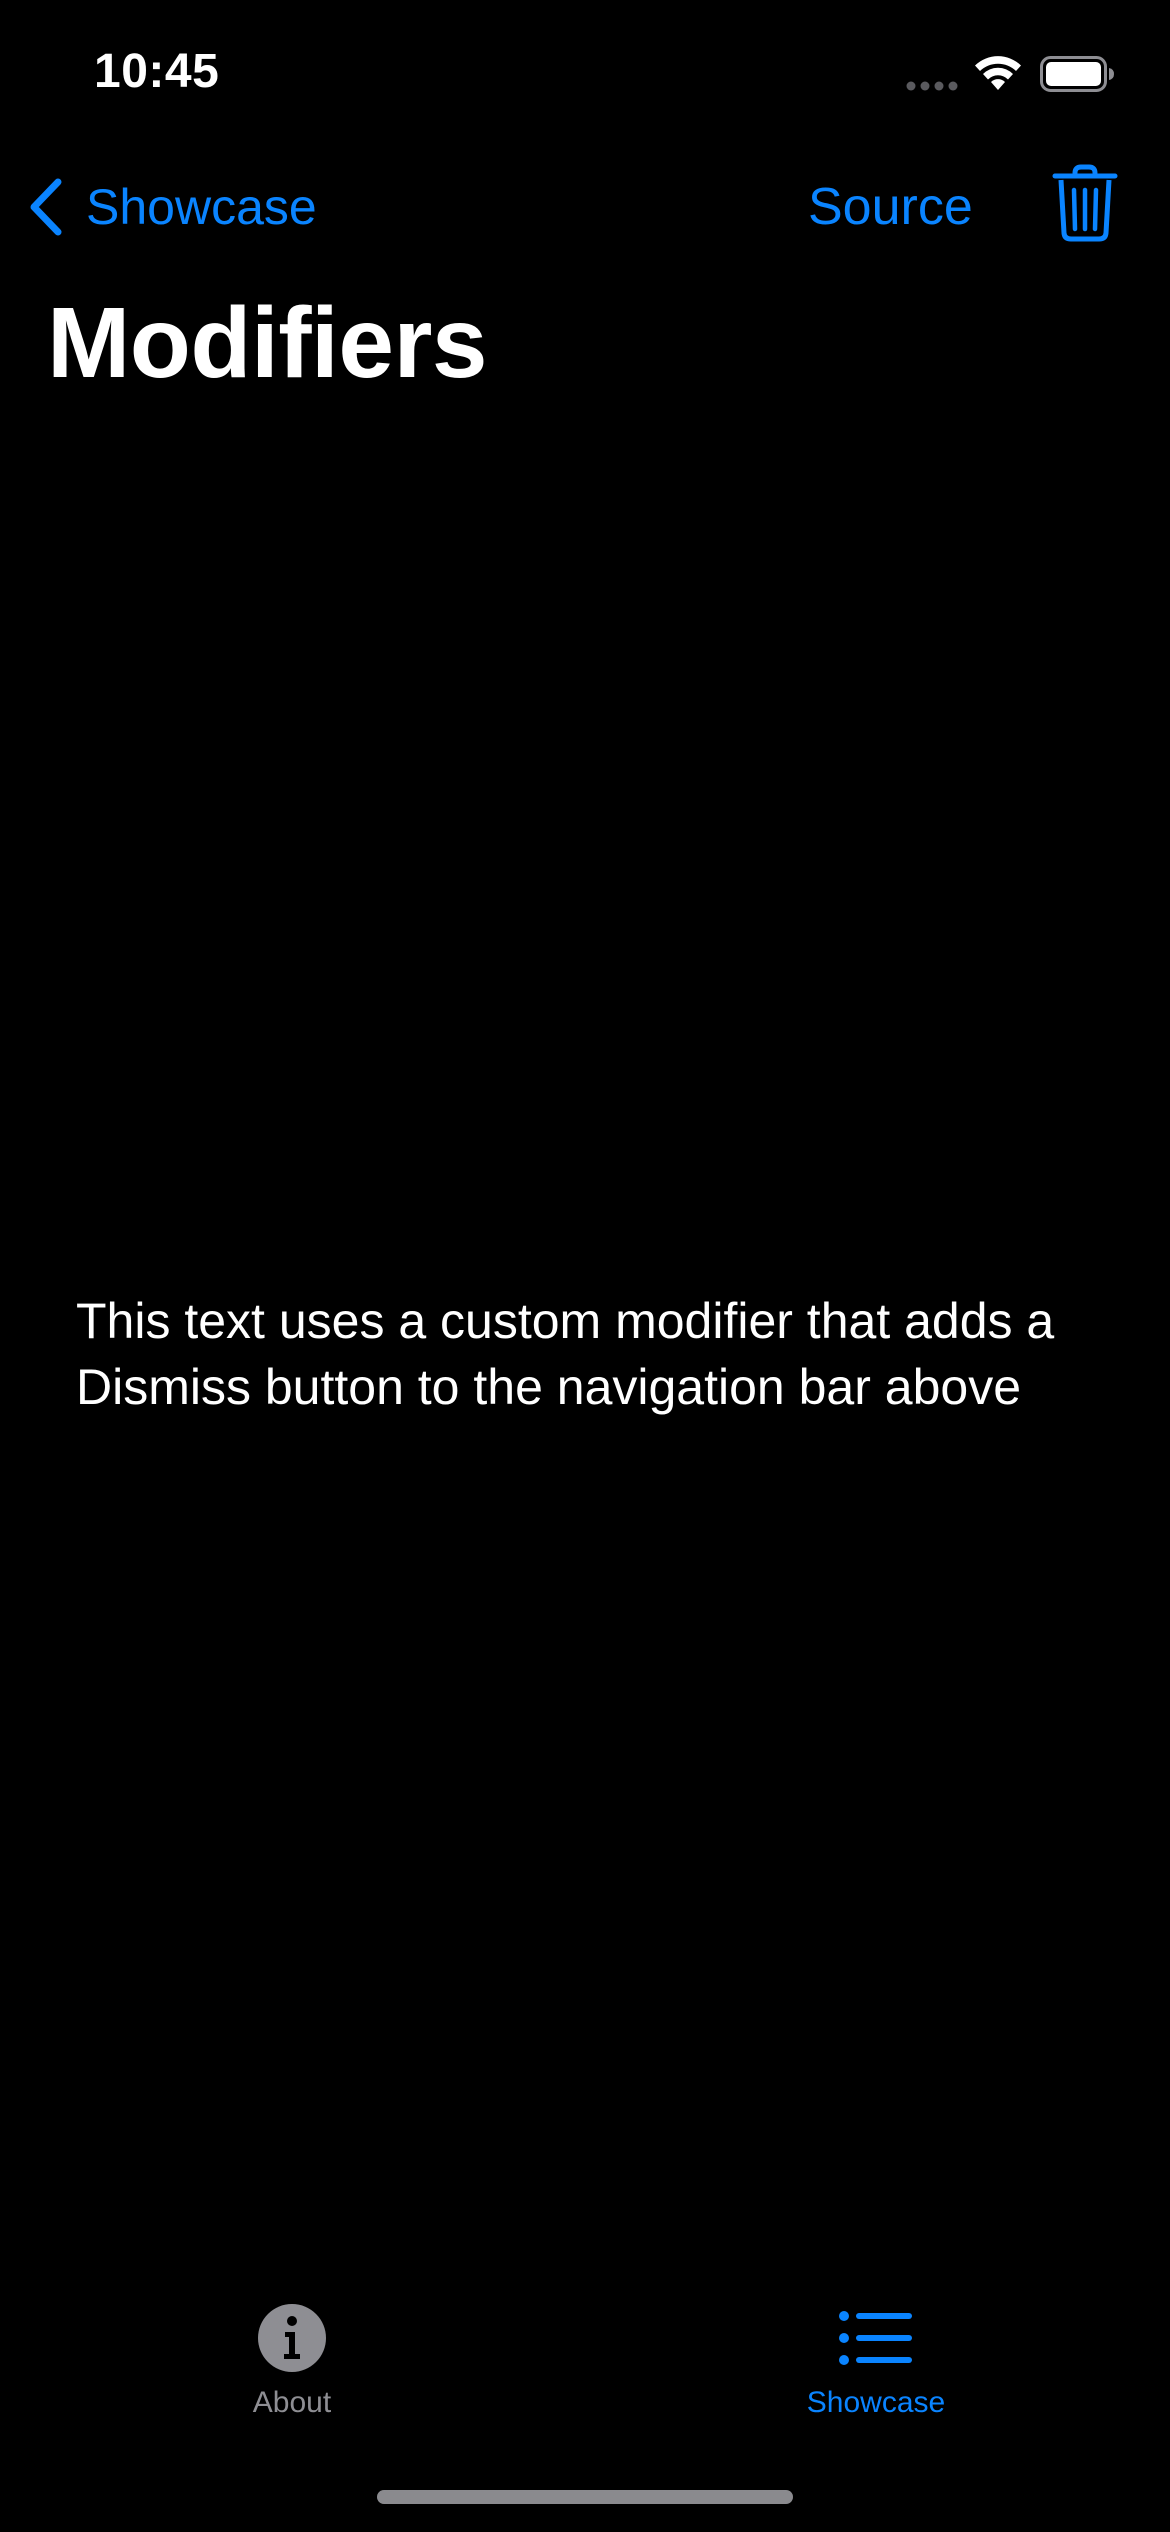  Describe the element at coordinates (890, 207) in the screenshot. I see `source-button: Source` at that location.